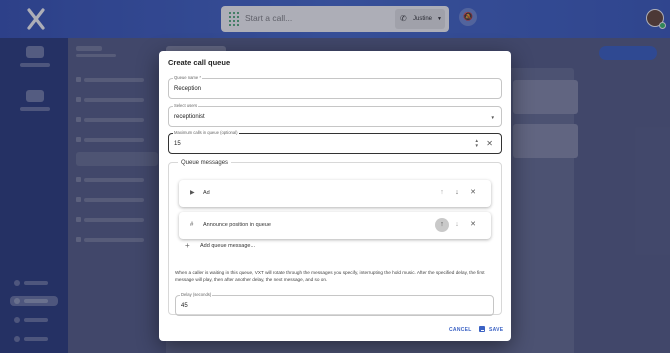 The width and height of the screenshot is (670, 353). I want to click on select-users-value: receptionist, so click(189, 117).